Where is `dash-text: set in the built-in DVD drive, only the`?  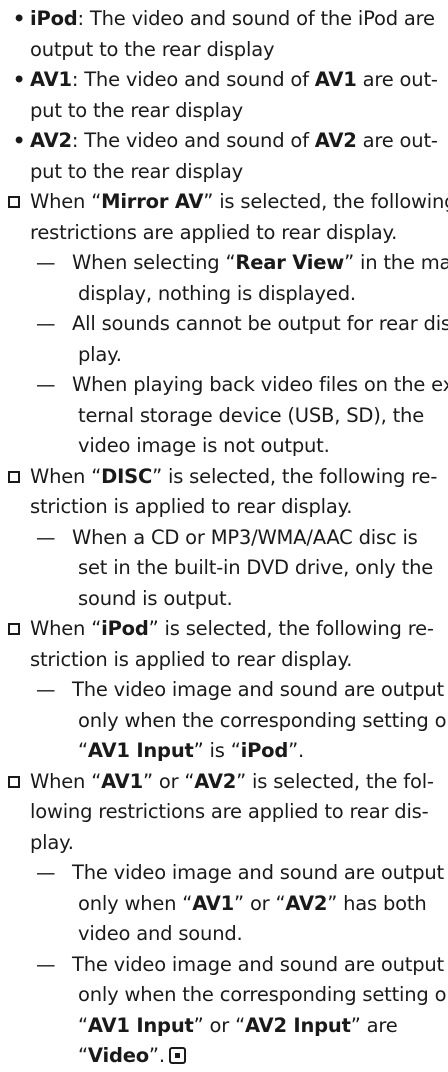
dash-text: set in the built-in DVD drive, only the is located at coordinates (256, 567).